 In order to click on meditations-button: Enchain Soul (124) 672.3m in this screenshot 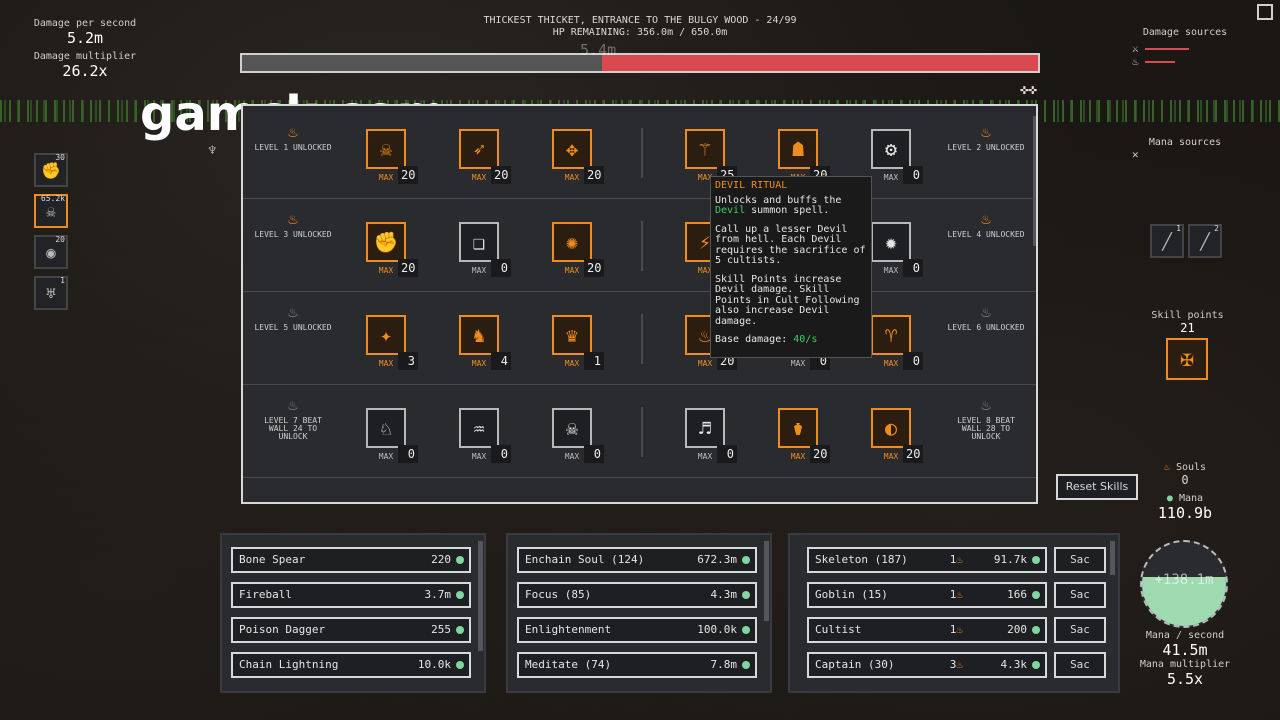, I will do `click(637, 560)`.